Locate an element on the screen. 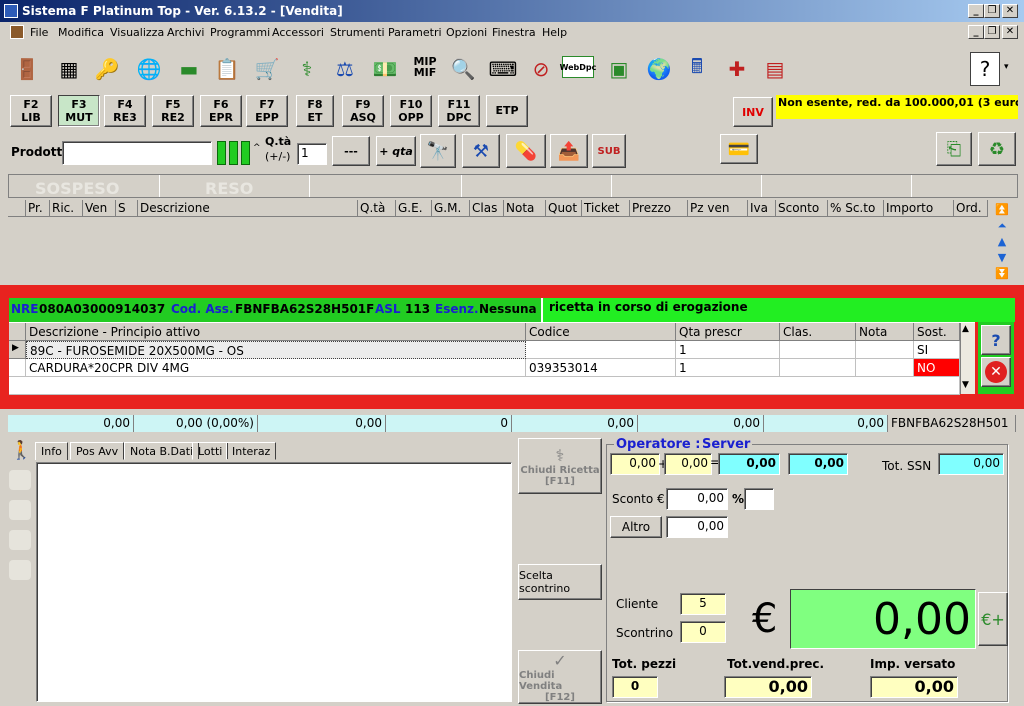  altro-button: Altro is located at coordinates (636, 527).